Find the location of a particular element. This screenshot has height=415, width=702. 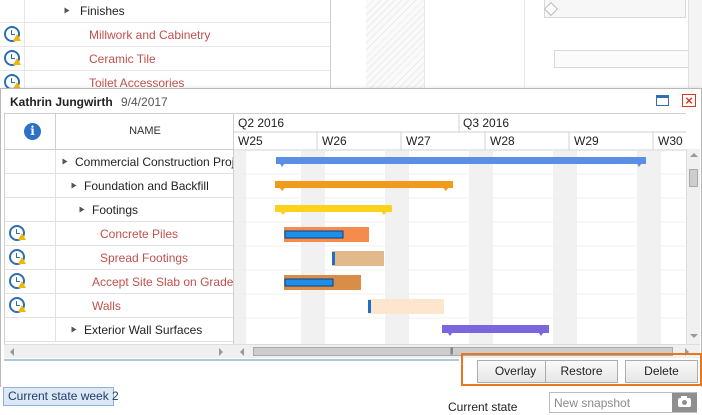

grid-row: Walls is located at coordinates (119, 306).